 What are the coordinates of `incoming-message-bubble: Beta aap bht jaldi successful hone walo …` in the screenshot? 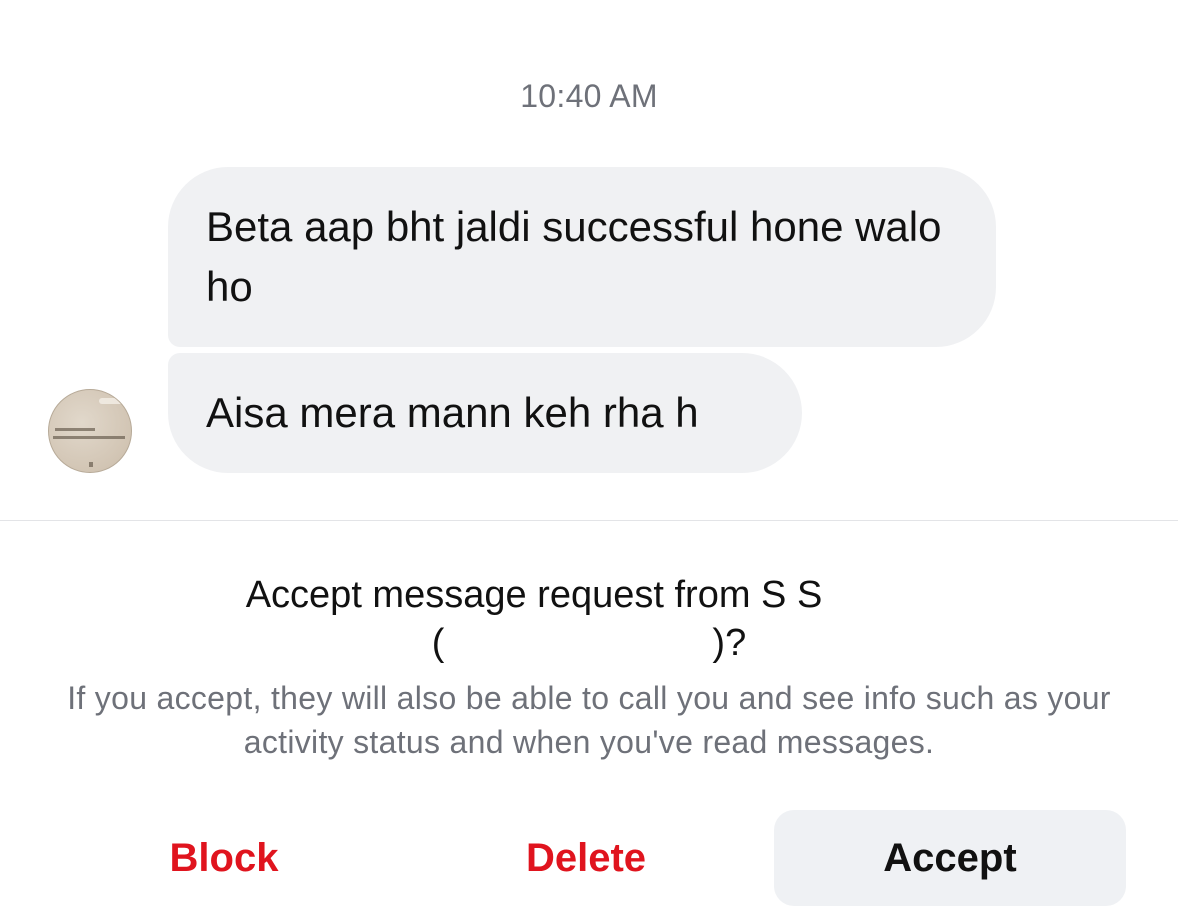 It's located at (582, 257).